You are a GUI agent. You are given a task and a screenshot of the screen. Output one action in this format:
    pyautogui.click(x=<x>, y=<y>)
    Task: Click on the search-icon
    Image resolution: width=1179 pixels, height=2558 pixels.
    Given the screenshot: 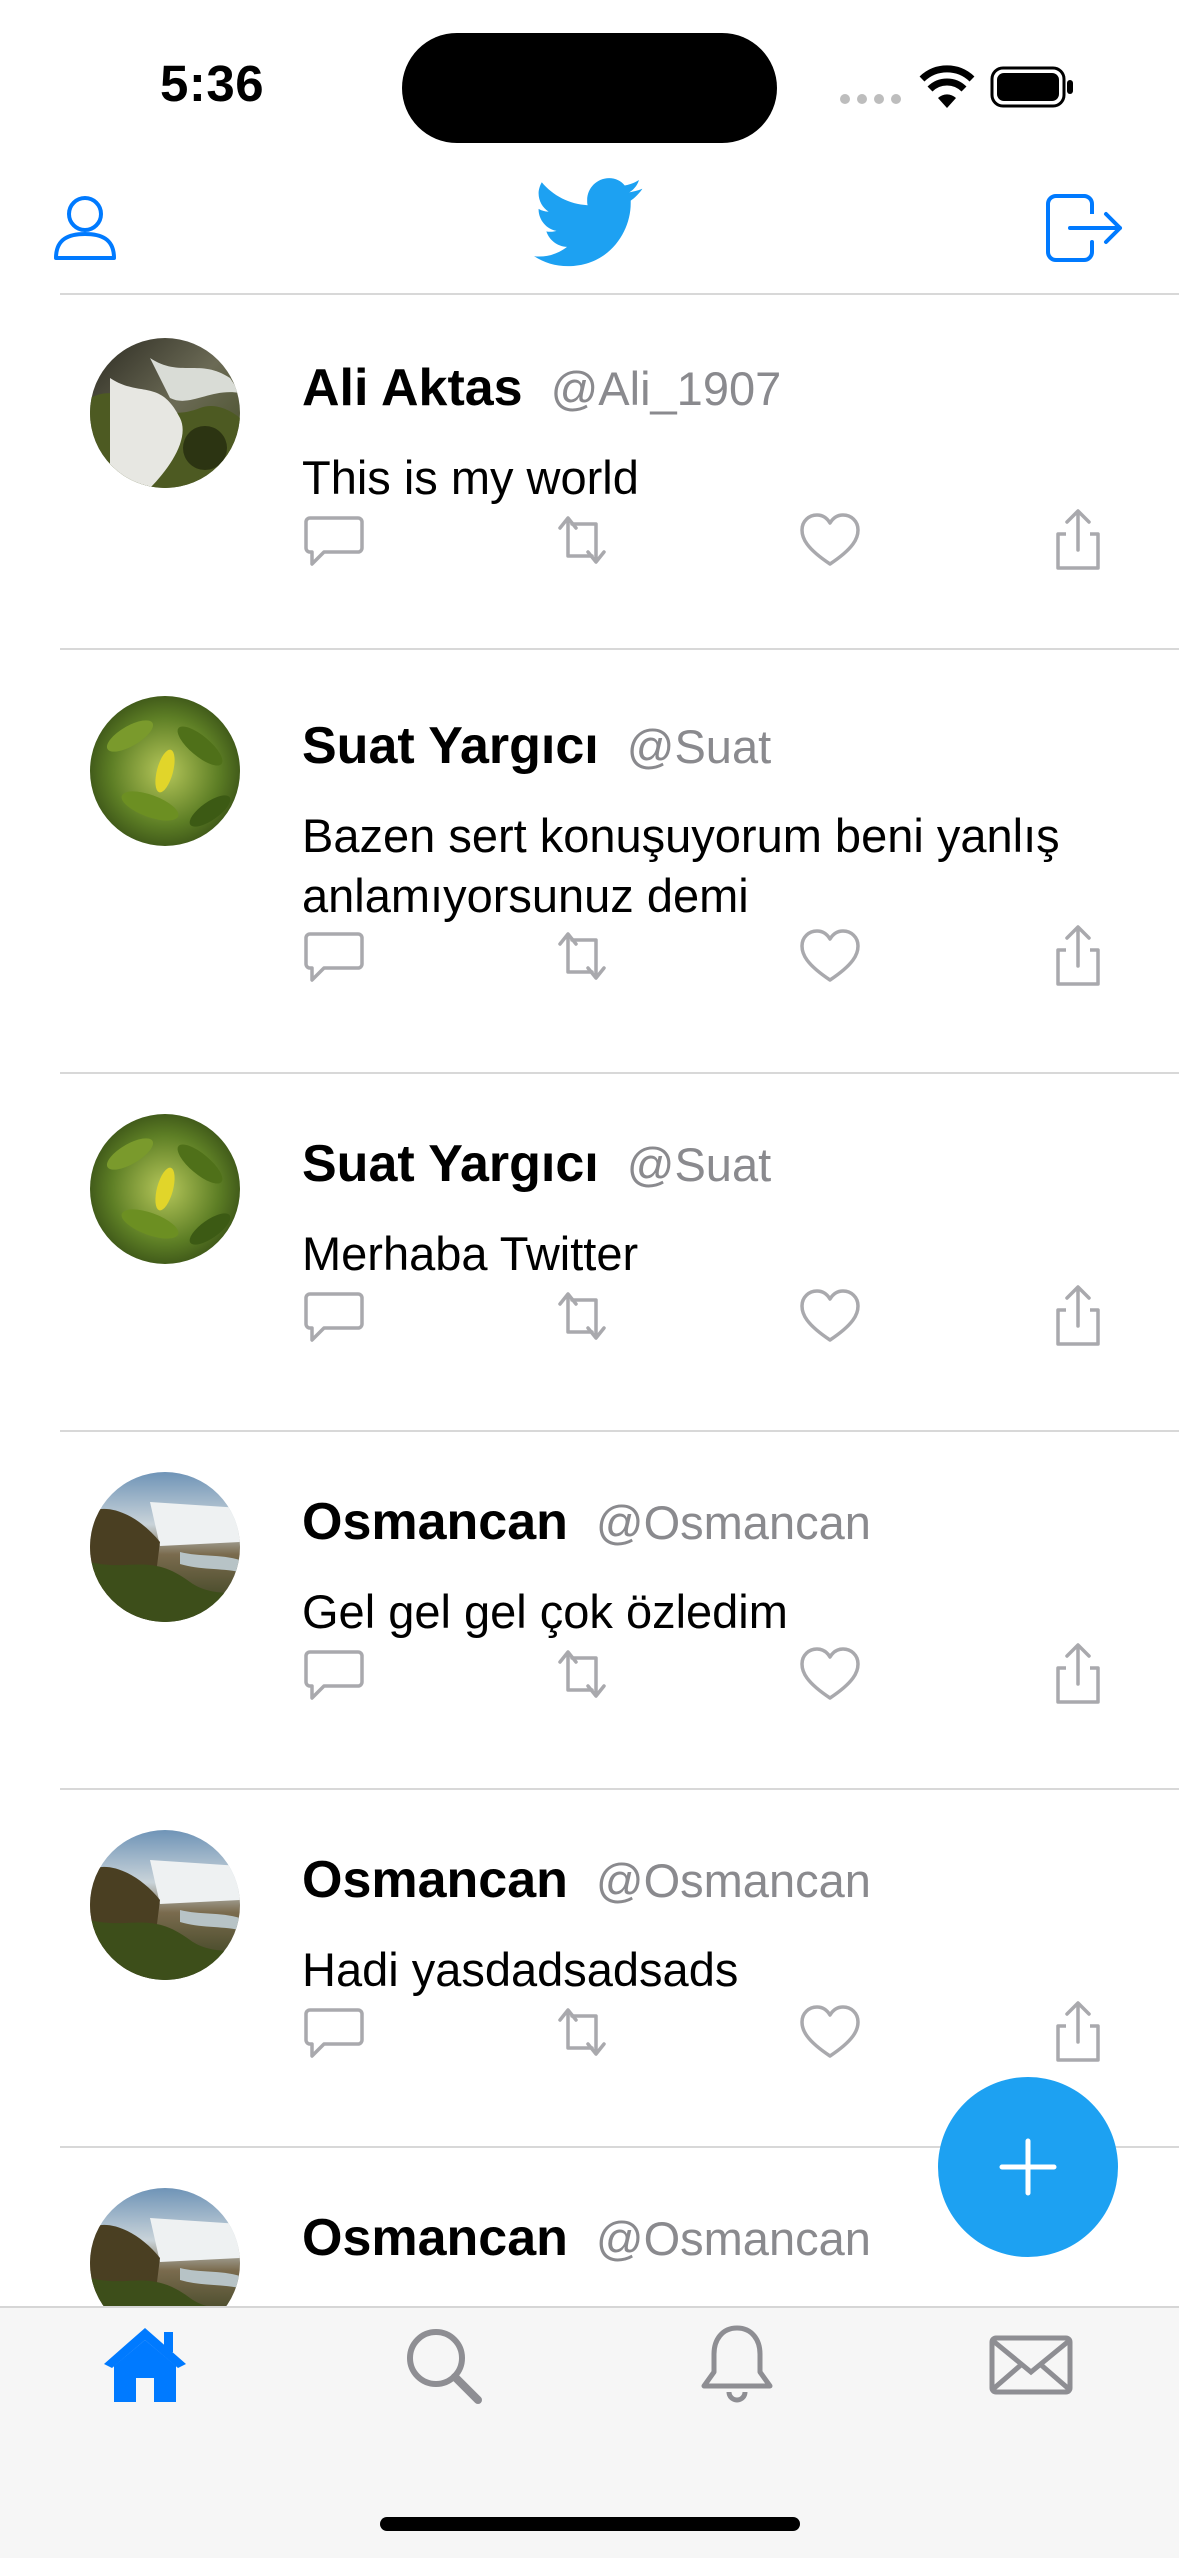 What is the action you would take?
    pyautogui.click(x=444, y=2366)
    